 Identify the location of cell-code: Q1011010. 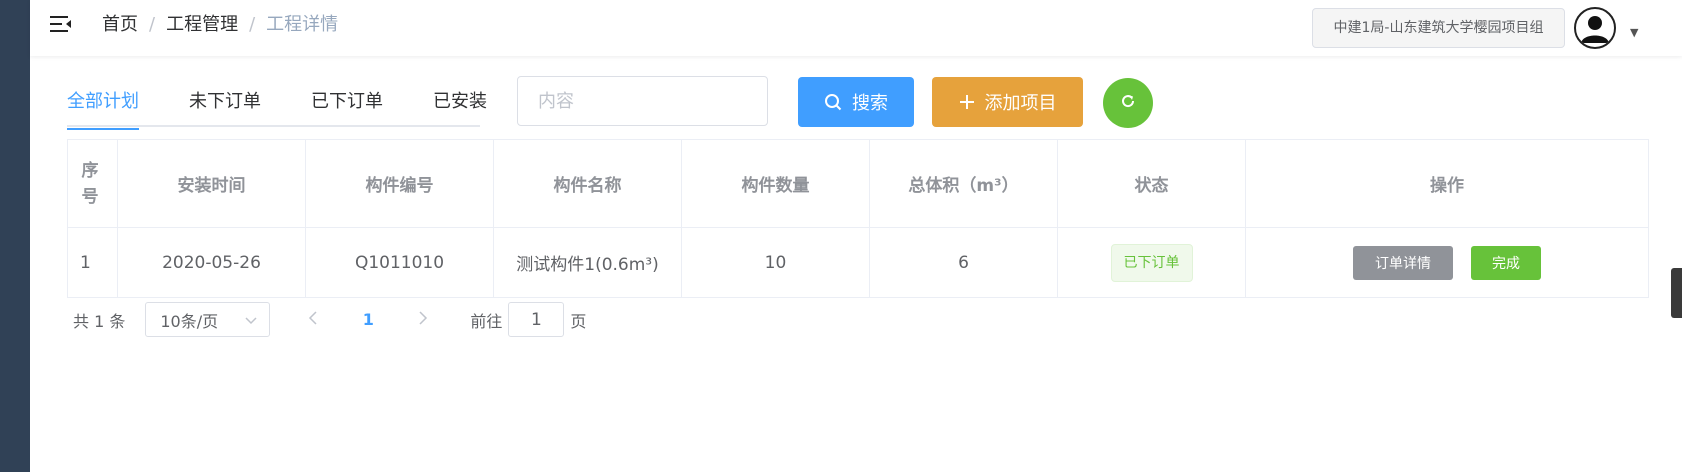
(400, 262).